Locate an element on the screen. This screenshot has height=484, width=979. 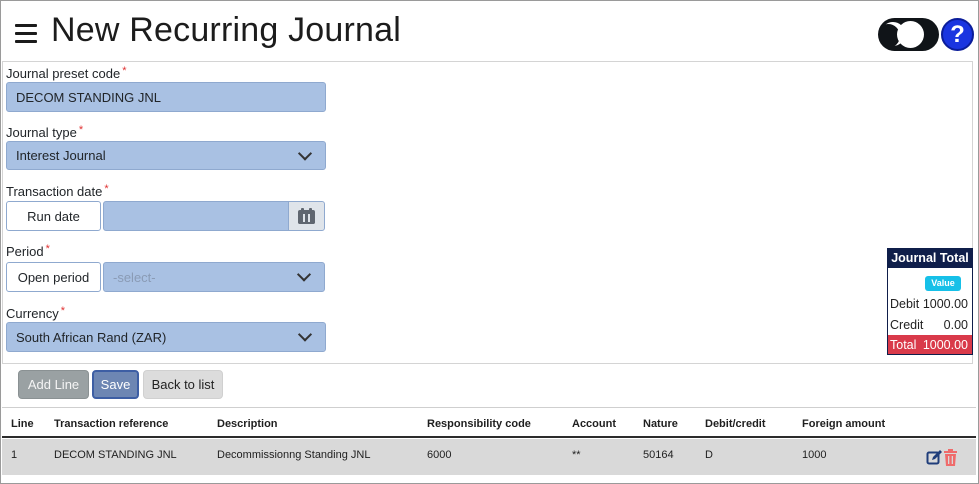
back-to-list-button: Back to list is located at coordinates (183, 384).